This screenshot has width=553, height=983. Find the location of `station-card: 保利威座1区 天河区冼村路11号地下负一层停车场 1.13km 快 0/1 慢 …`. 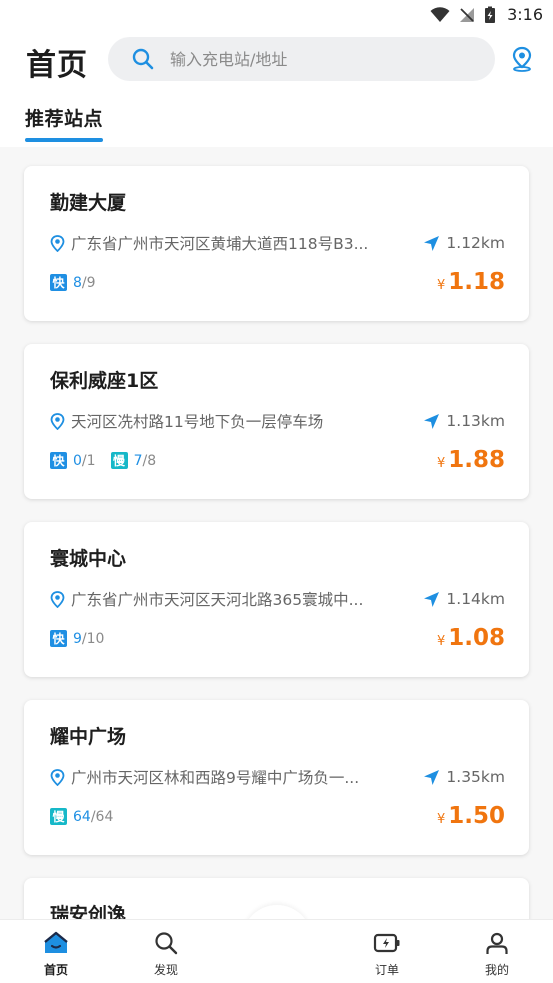

station-card: 保利威座1区 天河区冼村路11号地下负一层停车场 1.13km 快 0/1 慢 … is located at coordinates (276, 421).